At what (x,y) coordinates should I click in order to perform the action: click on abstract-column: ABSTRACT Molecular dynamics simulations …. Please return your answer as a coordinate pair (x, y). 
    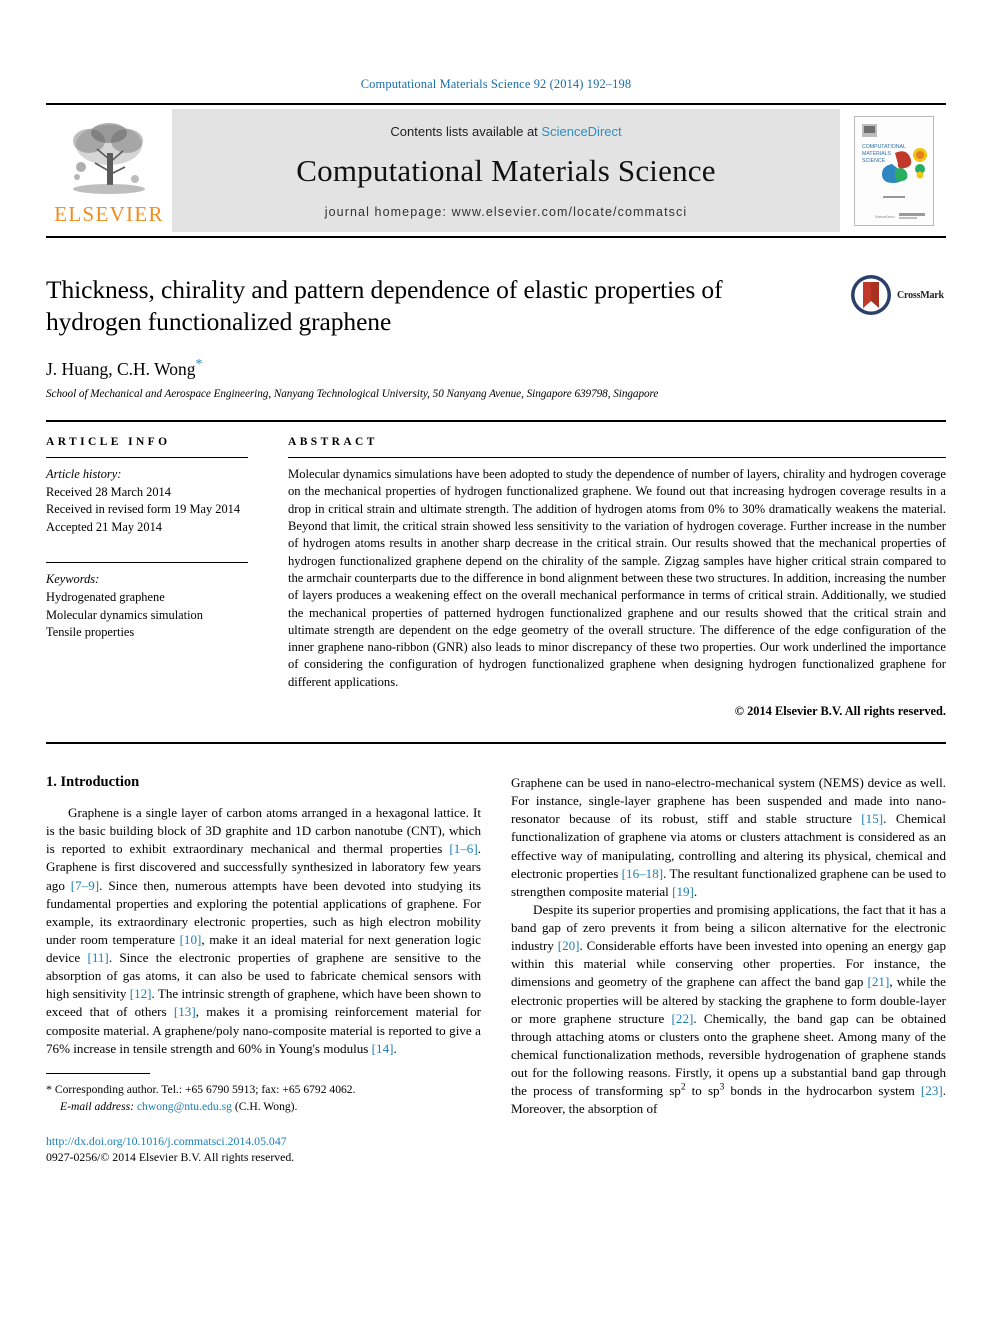
    Looking at the image, I should click on (617, 577).